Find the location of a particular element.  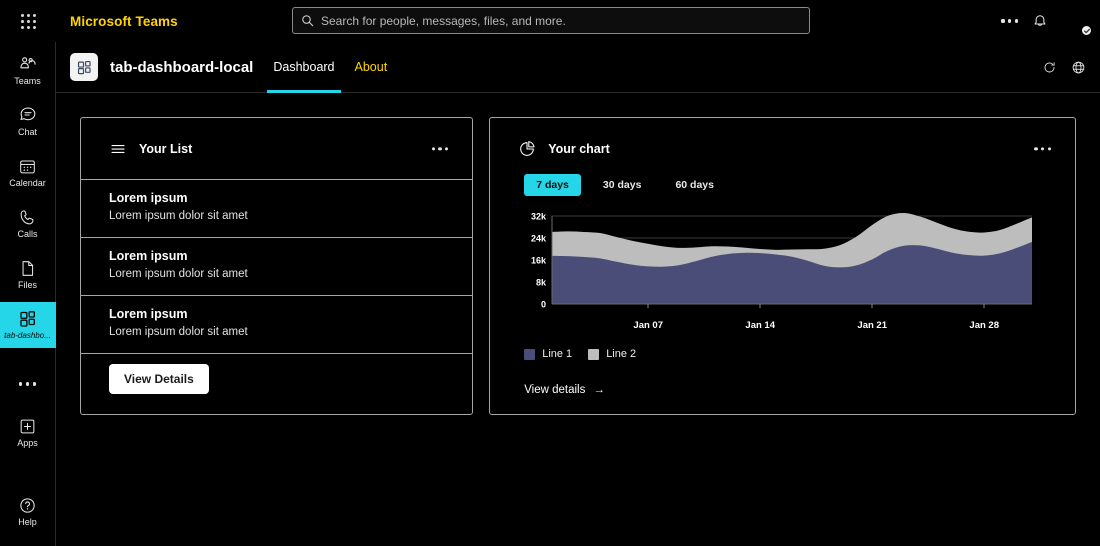

sidebar-item-help: Help is located at coordinates (28, 511).